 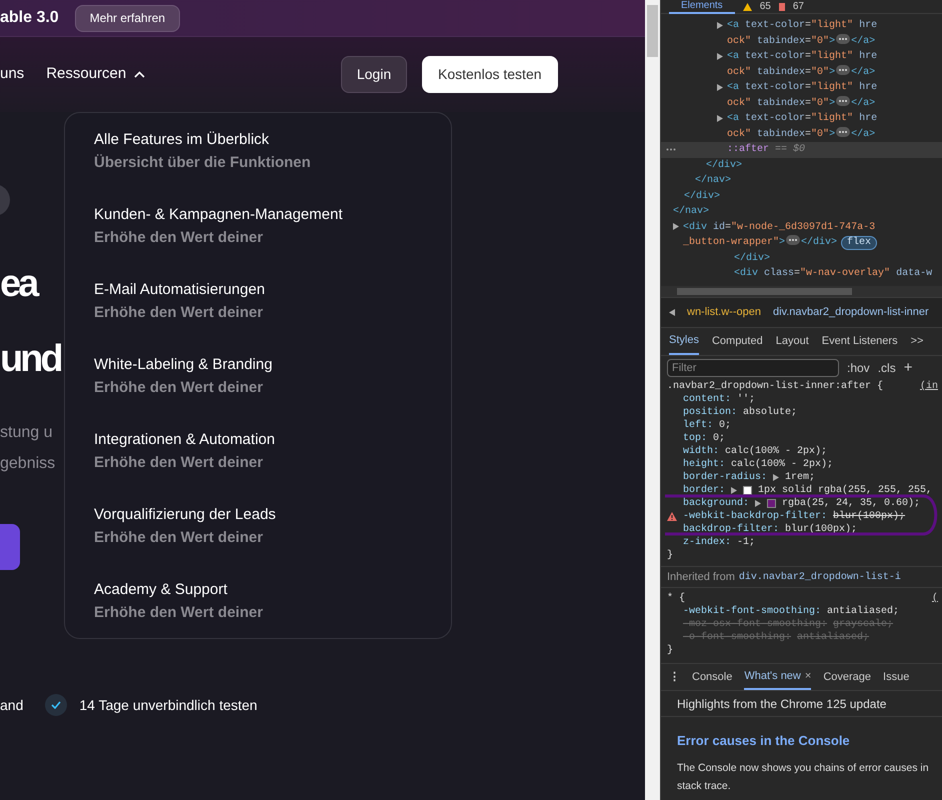 What do you see at coordinates (753, 368) in the screenshot?
I see `filter-field: Filter` at bounding box center [753, 368].